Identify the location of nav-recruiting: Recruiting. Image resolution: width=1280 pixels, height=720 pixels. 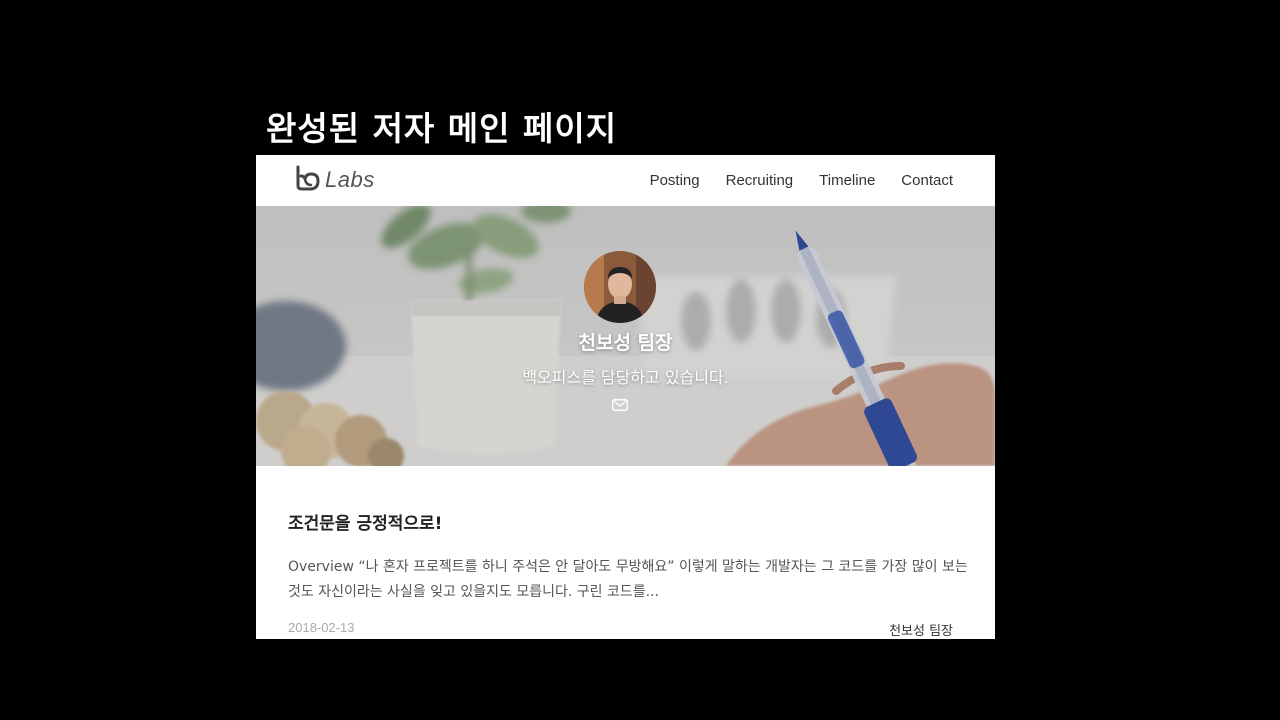
(760, 180).